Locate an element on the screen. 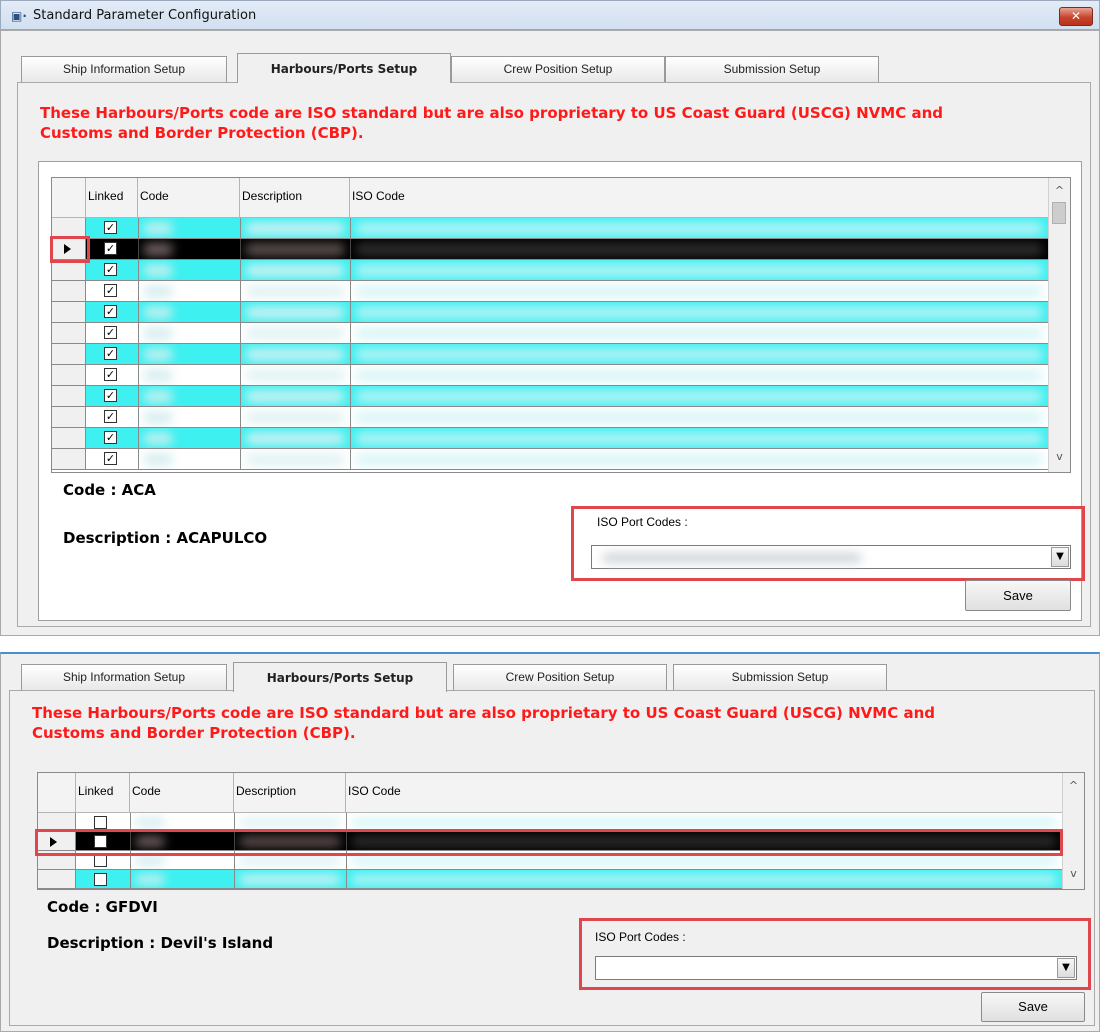  scroll-thumb is located at coordinates (1059, 213).